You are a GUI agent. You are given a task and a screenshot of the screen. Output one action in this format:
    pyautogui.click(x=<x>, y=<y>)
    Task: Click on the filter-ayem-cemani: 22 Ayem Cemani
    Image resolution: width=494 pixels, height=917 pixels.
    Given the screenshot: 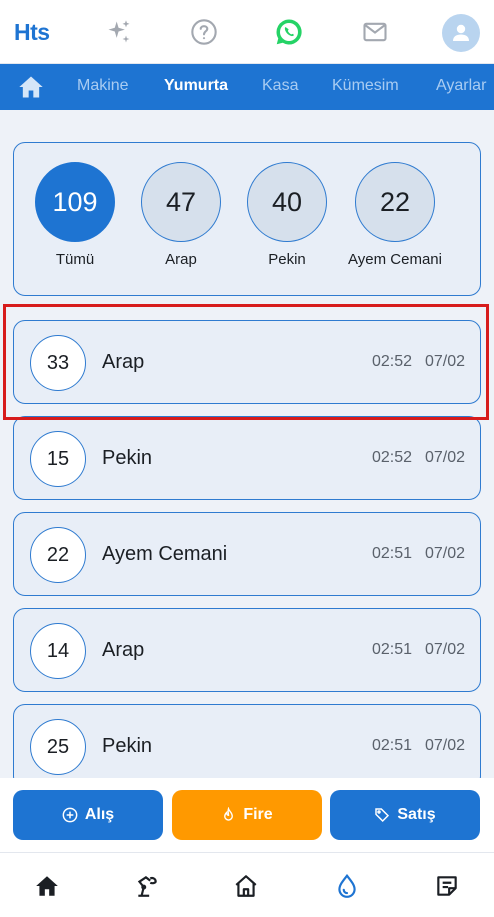 What is the action you would take?
    pyautogui.click(x=395, y=215)
    